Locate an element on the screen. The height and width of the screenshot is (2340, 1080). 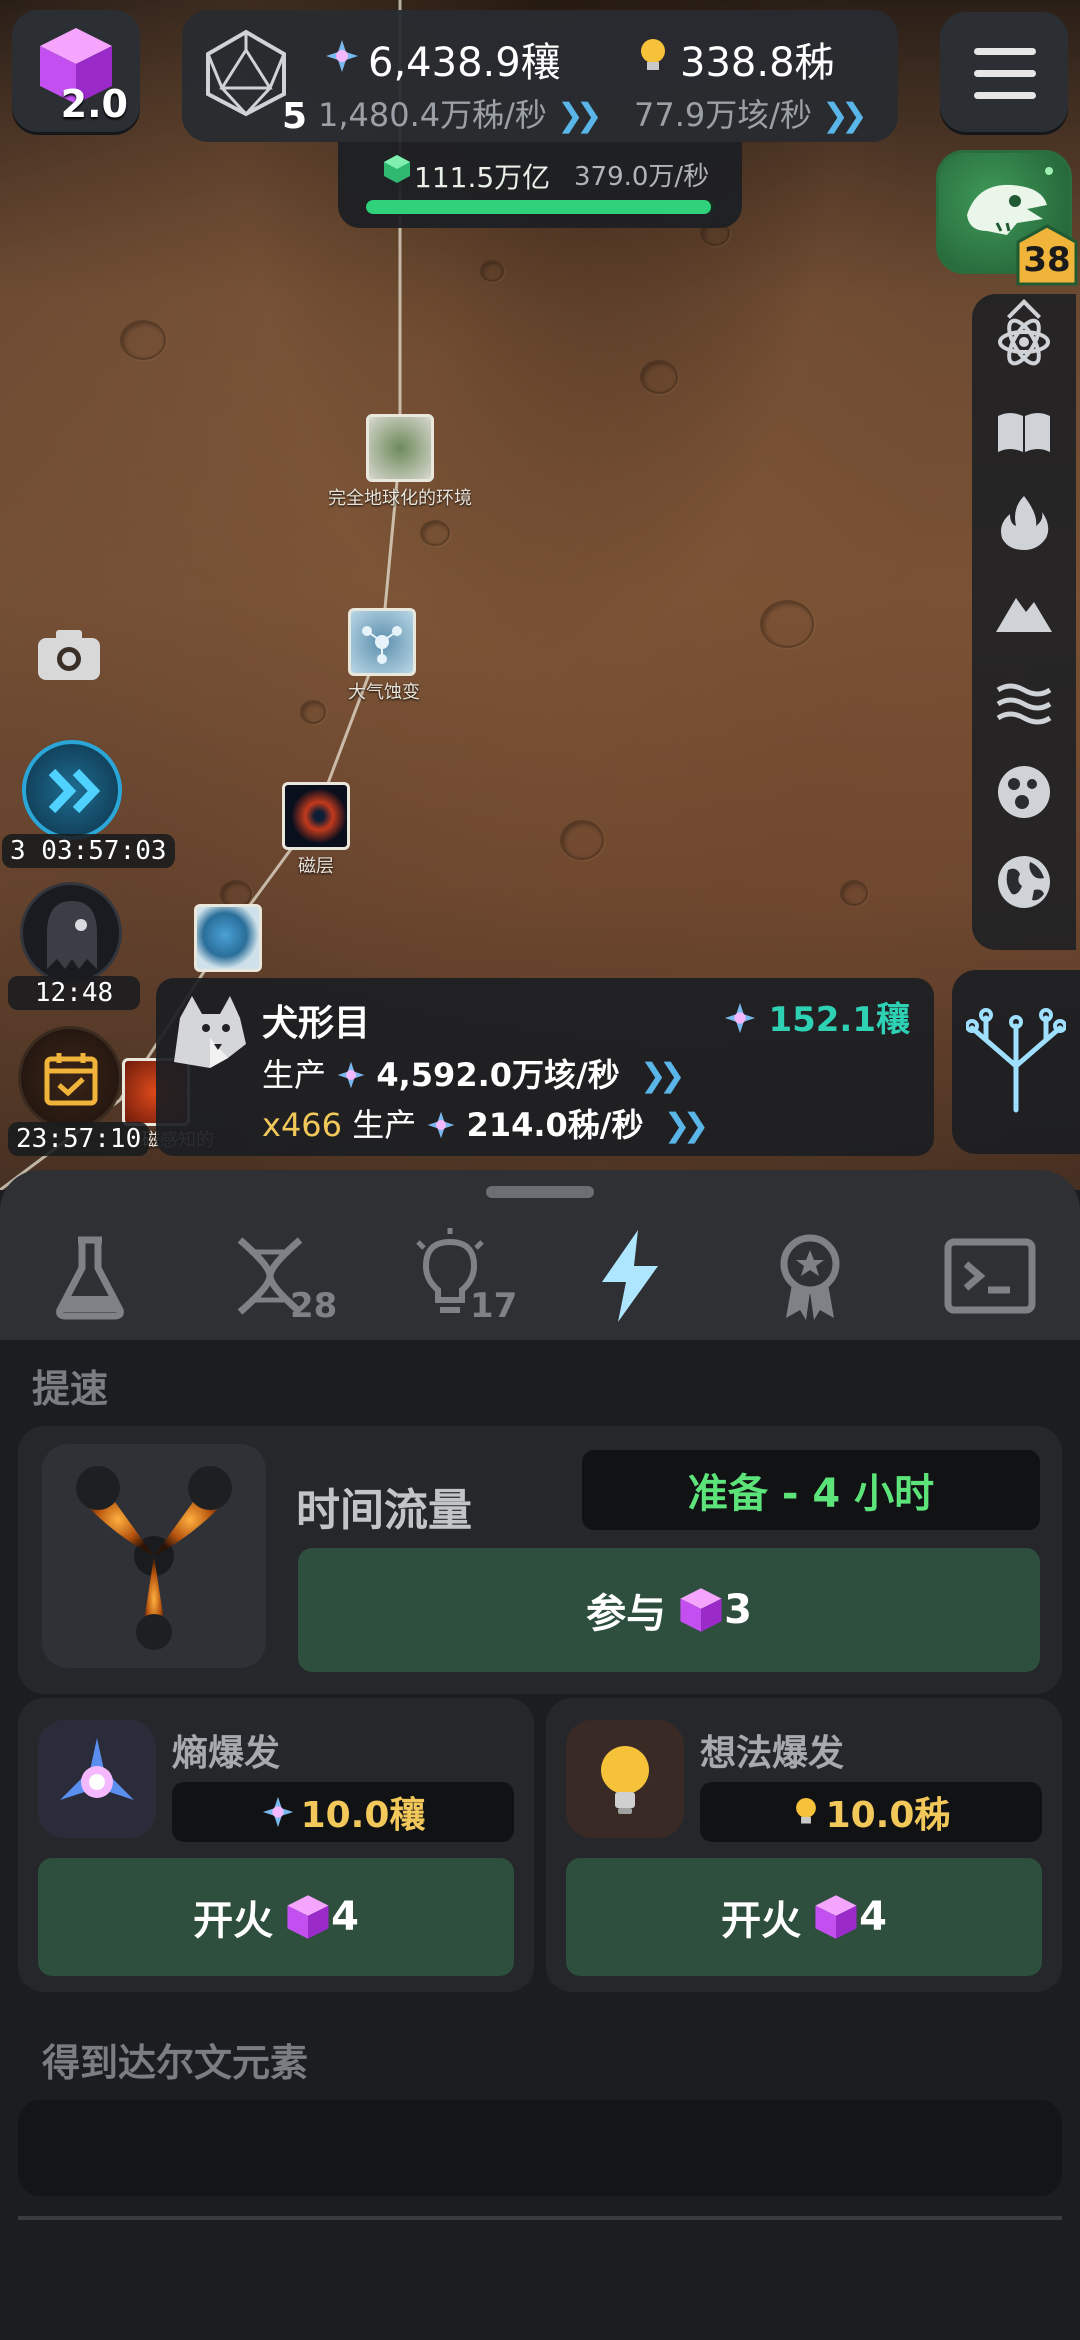
produce2-value: 214.0秭/秒 is located at coordinates (555, 1125).